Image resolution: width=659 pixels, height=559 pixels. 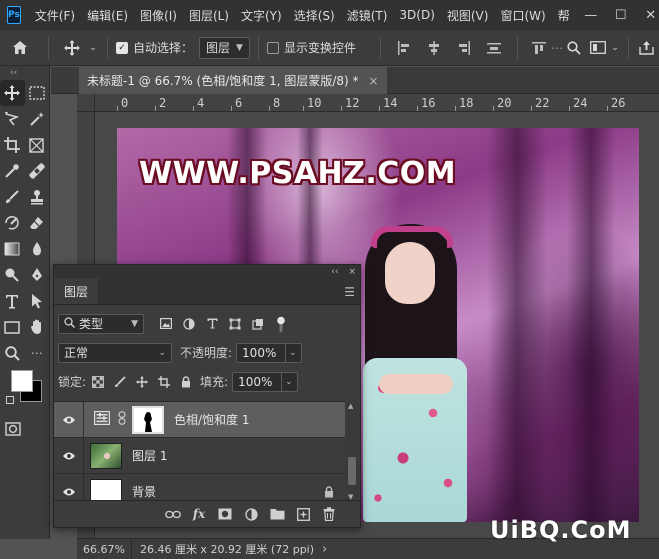 What do you see at coordinates (251, 514) in the screenshot?
I see `new-adjustment-layer-icon` at bounding box center [251, 514].